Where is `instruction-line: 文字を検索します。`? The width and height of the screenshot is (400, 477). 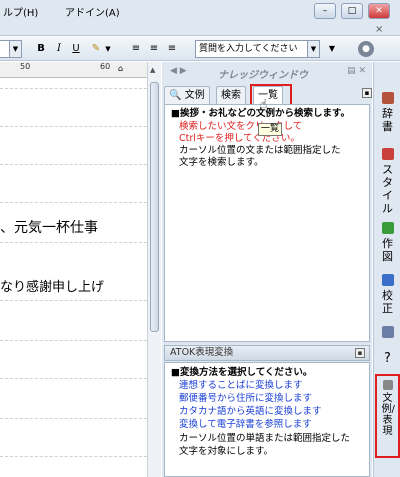
instruction-line: 文字を検索します。 is located at coordinates (221, 162).